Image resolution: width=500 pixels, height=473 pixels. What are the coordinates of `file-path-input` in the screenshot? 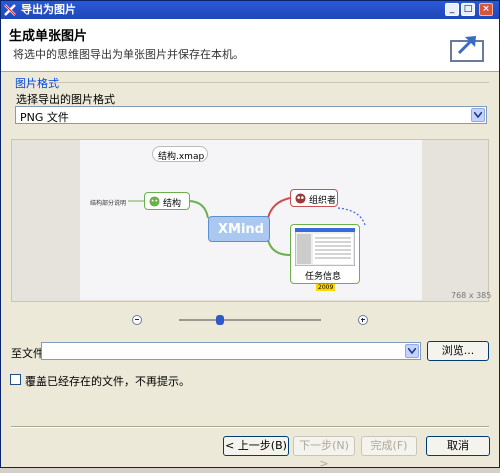 It's located at (231, 351).